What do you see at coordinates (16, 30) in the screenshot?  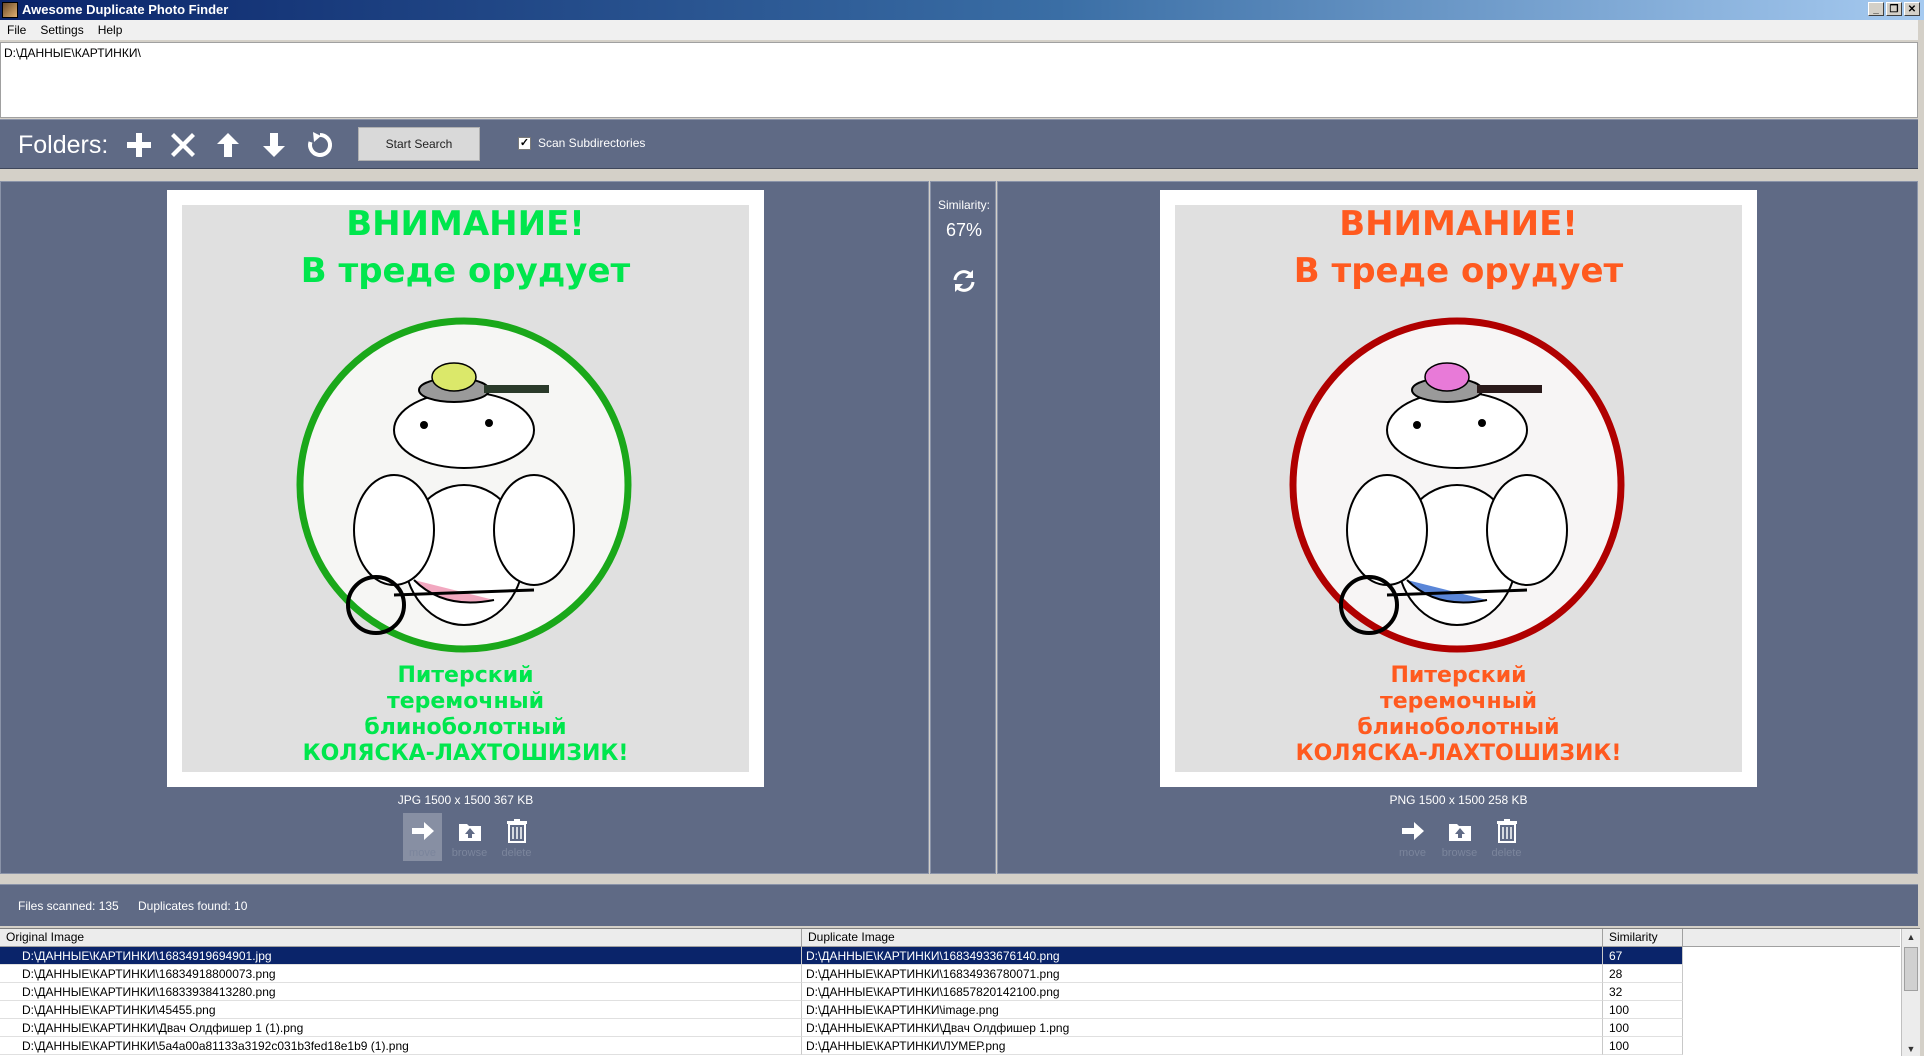 I see `menu-file: File` at bounding box center [16, 30].